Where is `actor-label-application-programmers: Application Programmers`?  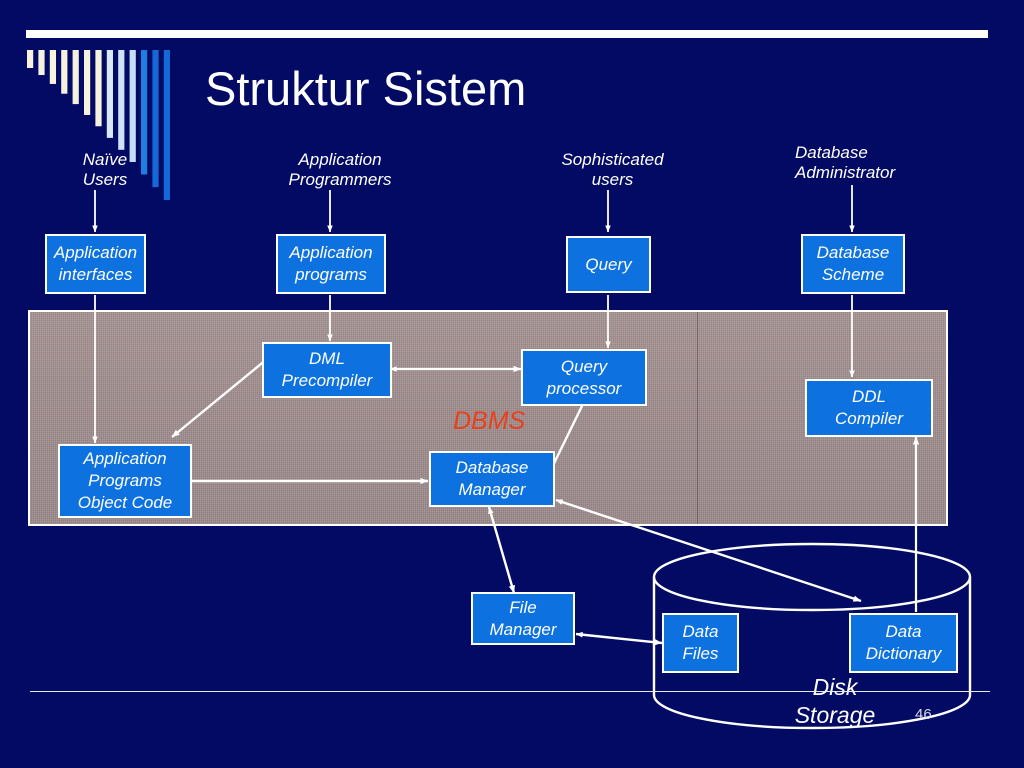
actor-label-application-programmers: Application Programmers is located at coordinates (340, 169).